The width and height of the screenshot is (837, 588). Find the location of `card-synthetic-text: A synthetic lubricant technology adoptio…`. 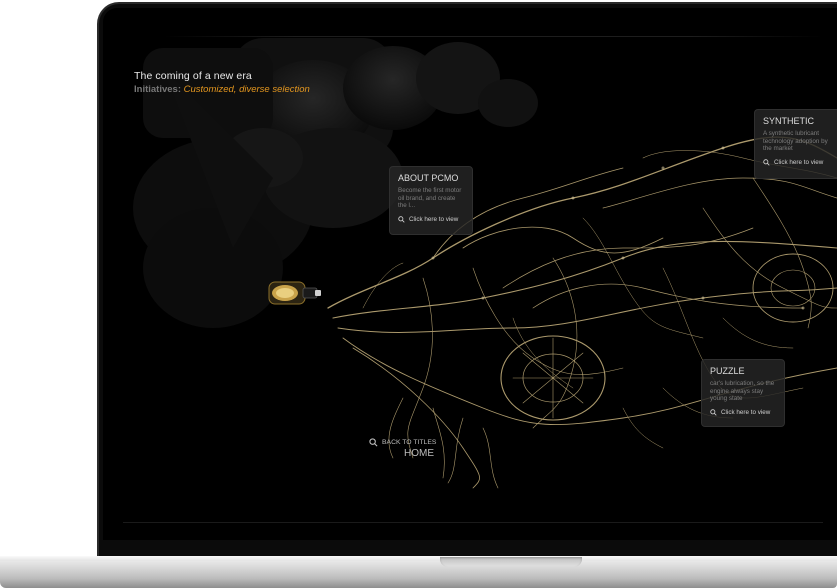

card-synthetic-text: A synthetic lubricant technology adoptio… is located at coordinates (795, 141).